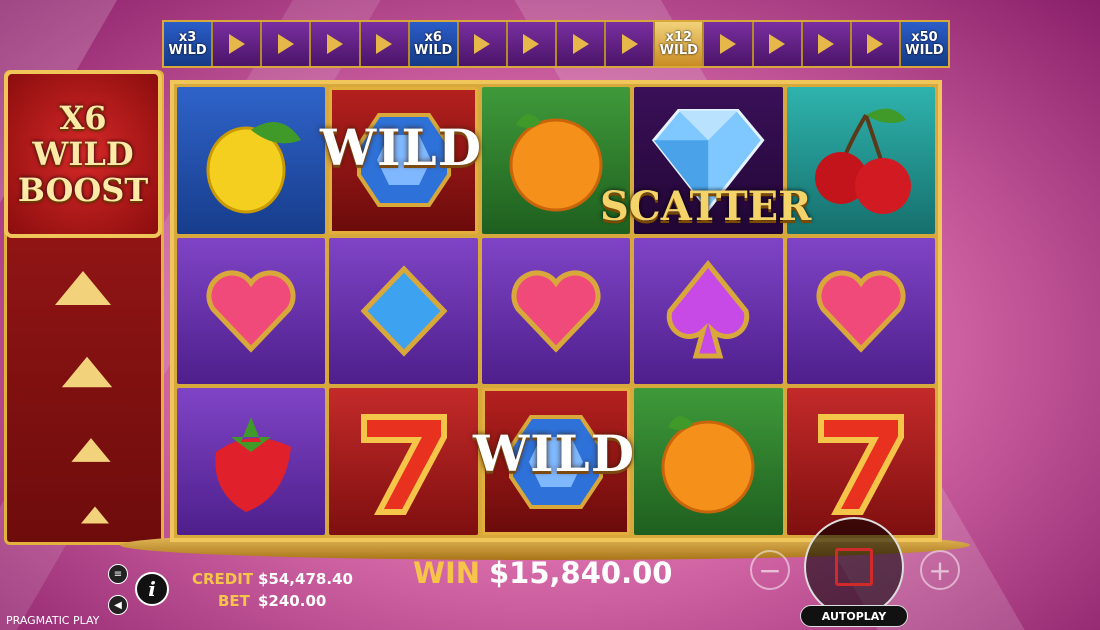  I want to click on diamond-suit-icon, so click(404, 311).